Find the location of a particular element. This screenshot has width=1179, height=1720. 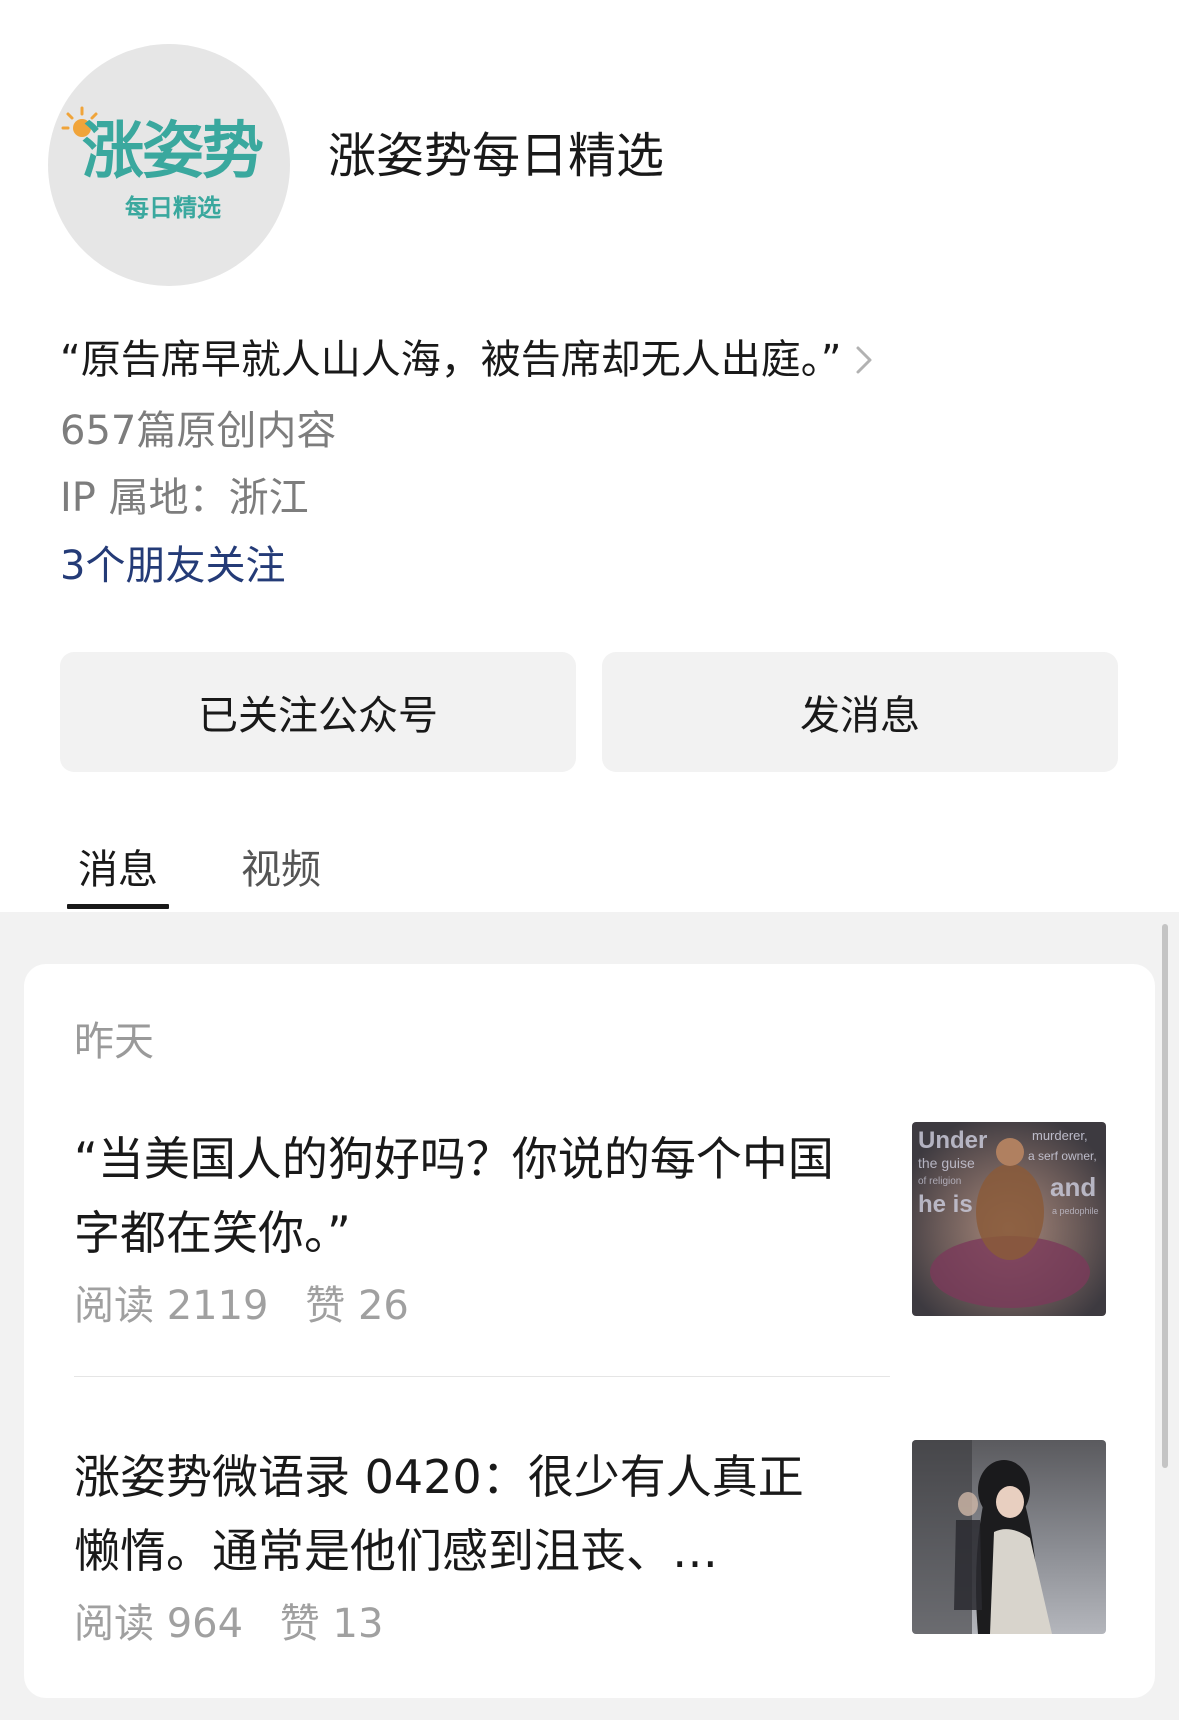

date-label: 昨天 is located at coordinates (114, 1042).